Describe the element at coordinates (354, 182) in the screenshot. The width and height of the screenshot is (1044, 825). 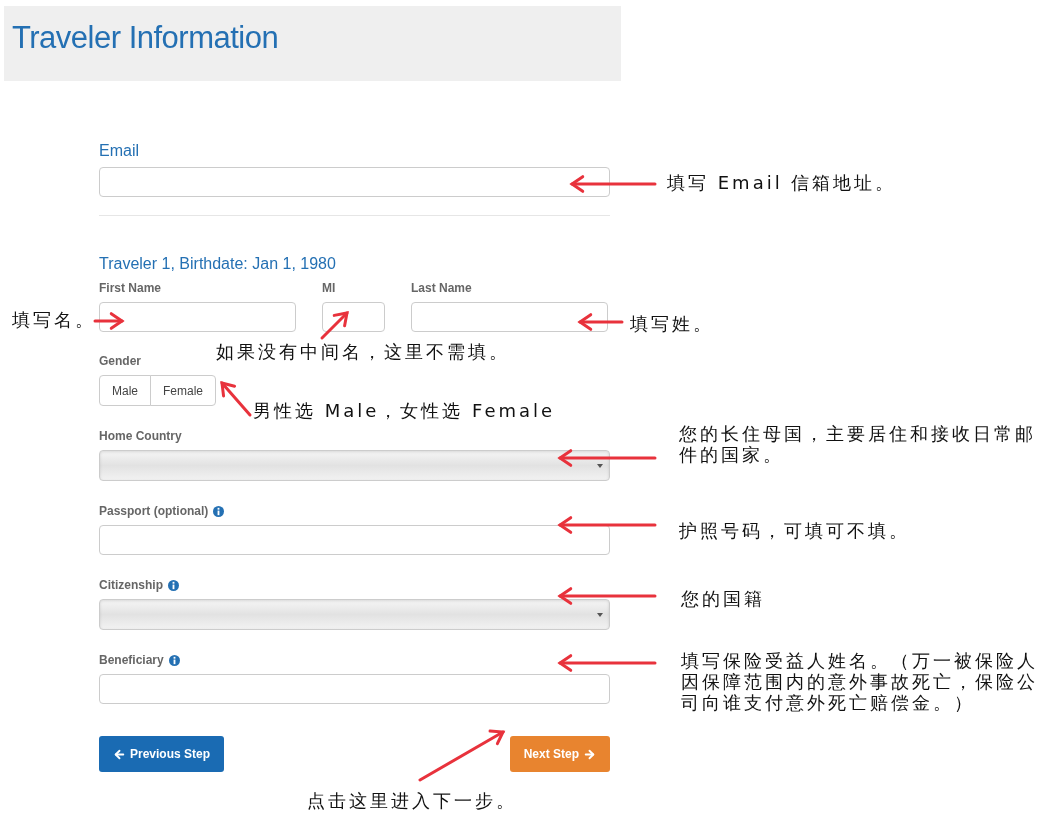
I see `email-field` at that location.